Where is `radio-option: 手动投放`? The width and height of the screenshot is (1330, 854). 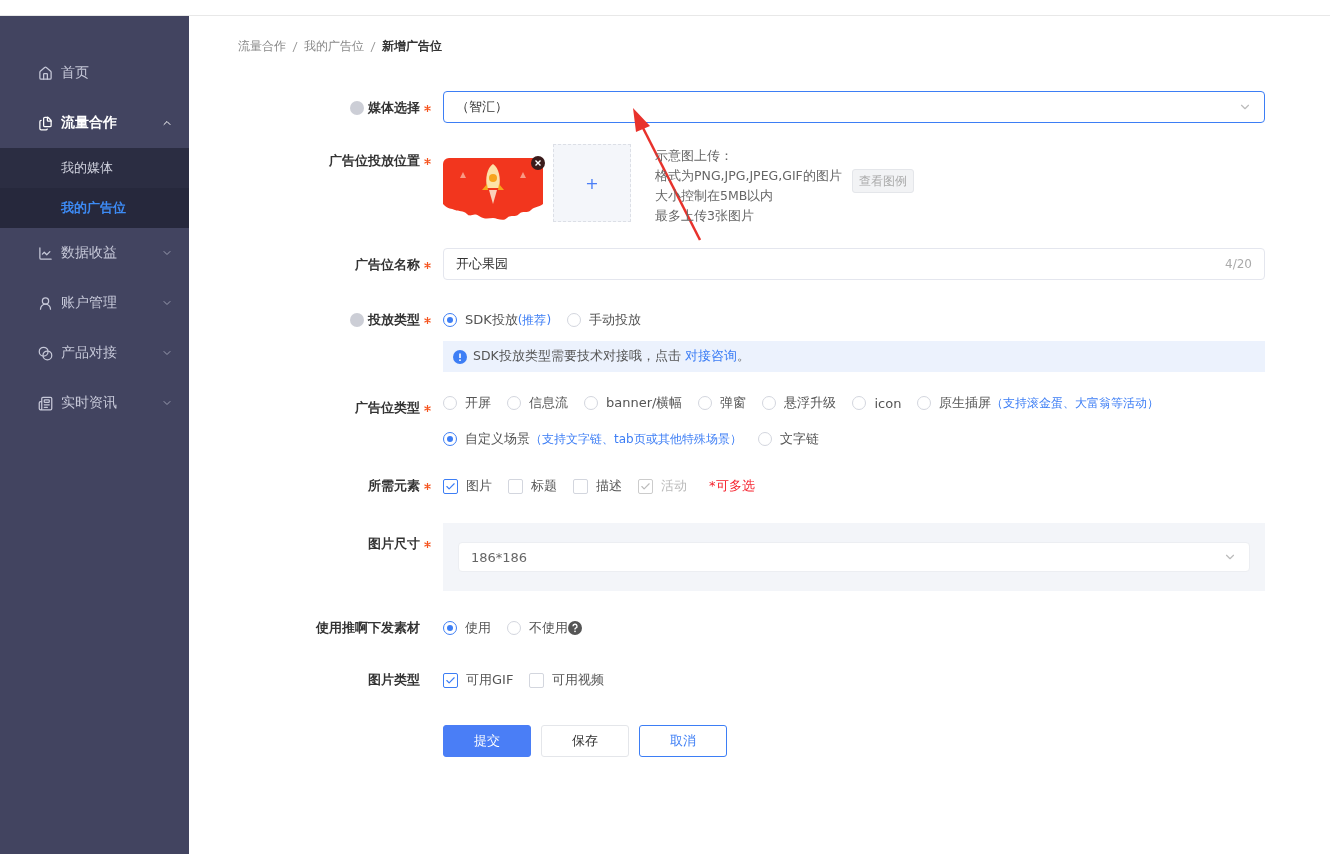 radio-option: 手动投放 is located at coordinates (604, 320).